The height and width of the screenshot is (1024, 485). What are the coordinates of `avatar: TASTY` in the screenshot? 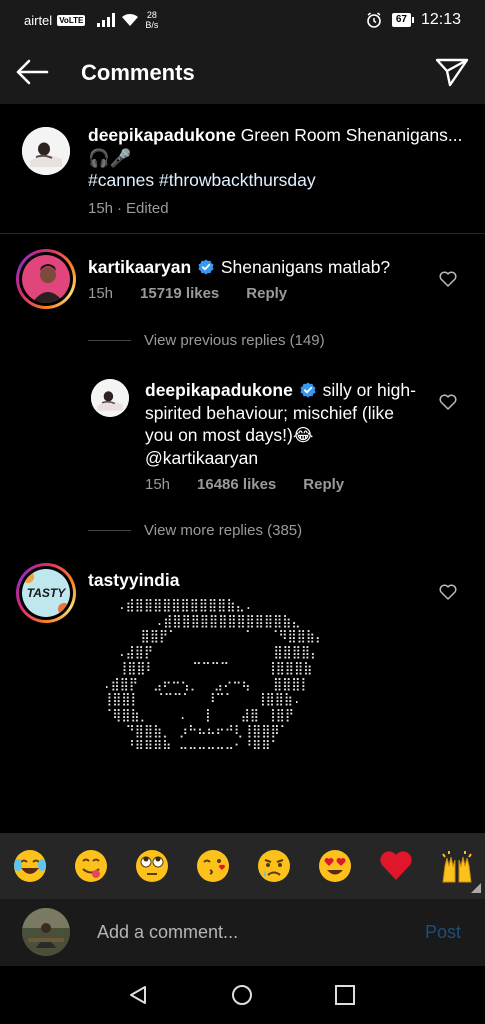 It's located at (46, 593).